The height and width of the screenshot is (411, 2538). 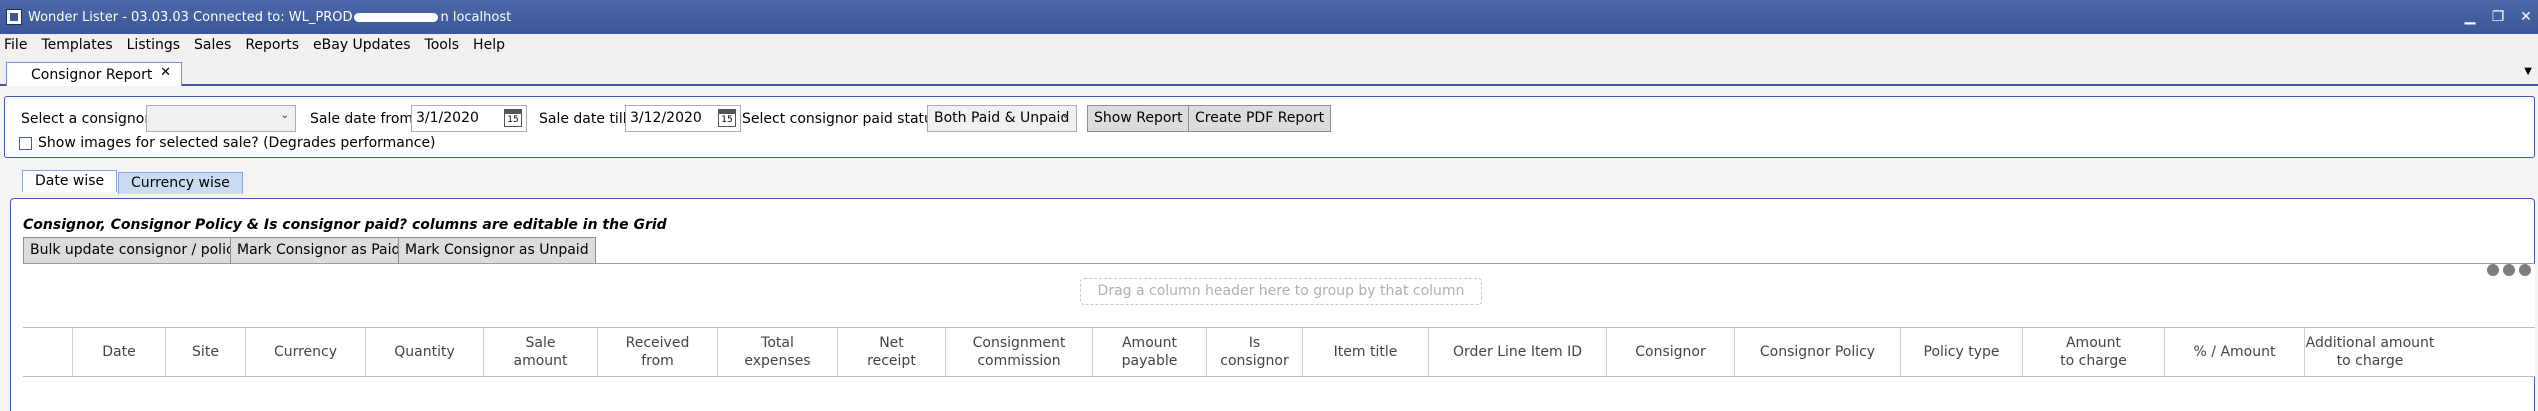 What do you see at coordinates (25, 143) in the screenshot?
I see `show-images-checkbox` at bounding box center [25, 143].